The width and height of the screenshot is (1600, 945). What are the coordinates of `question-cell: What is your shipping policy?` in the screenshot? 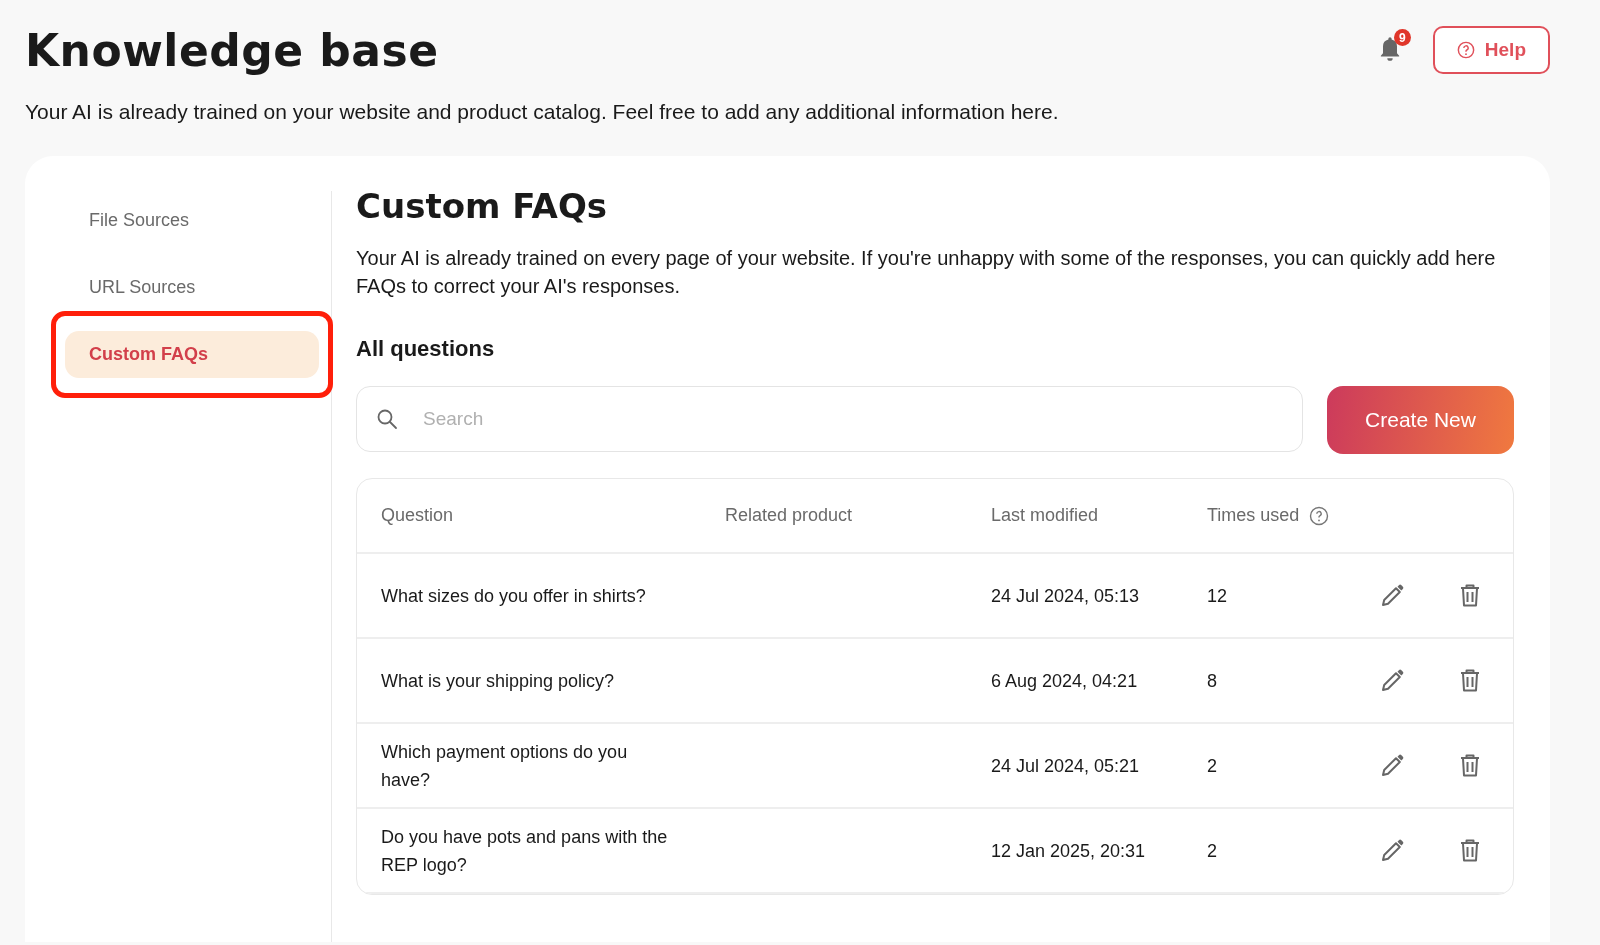 It's located at (498, 680).